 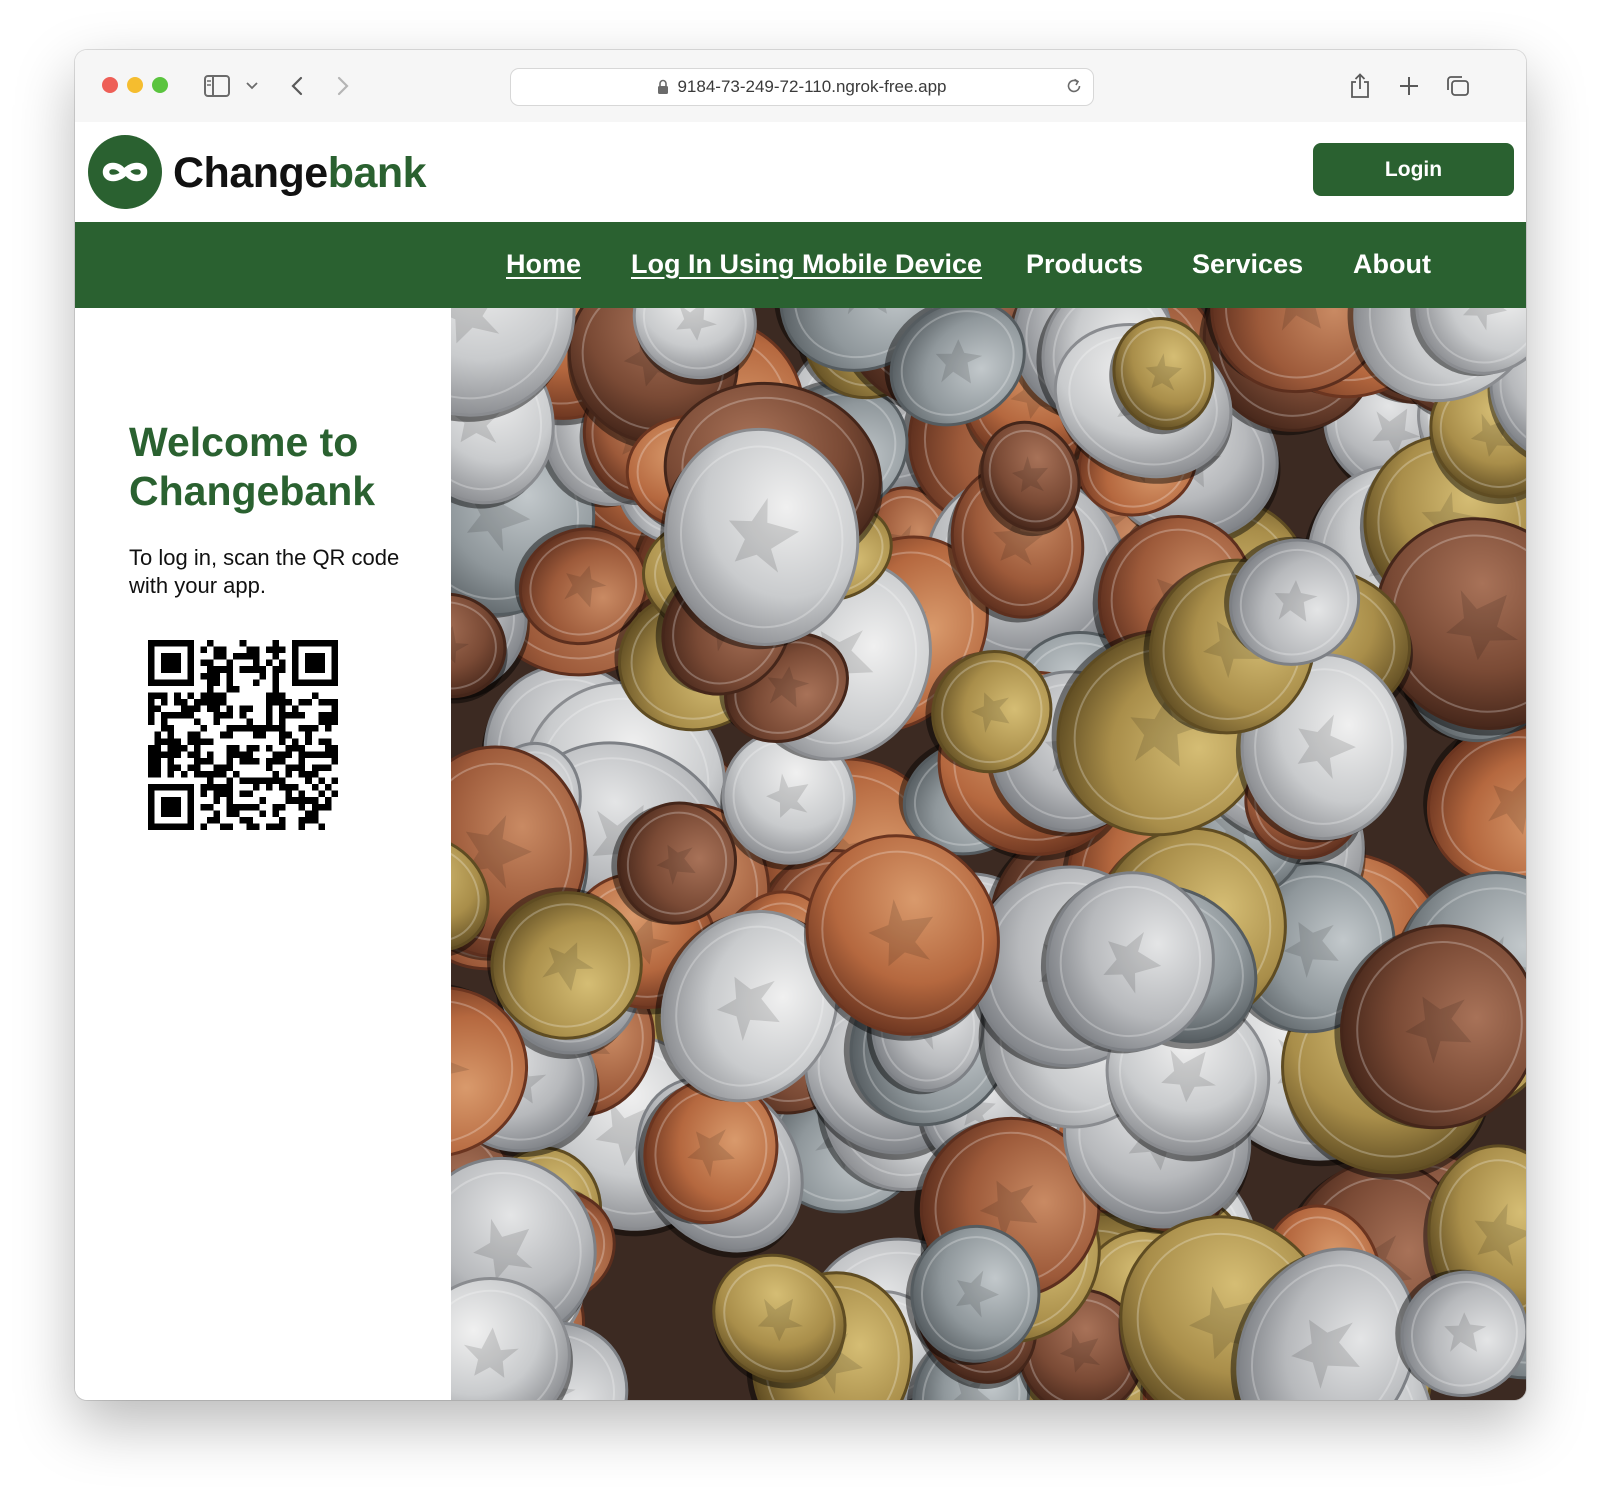 I want to click on url-text: 9184-73-249-72-110.ngrok-free.app, so click(x=812, y=86).